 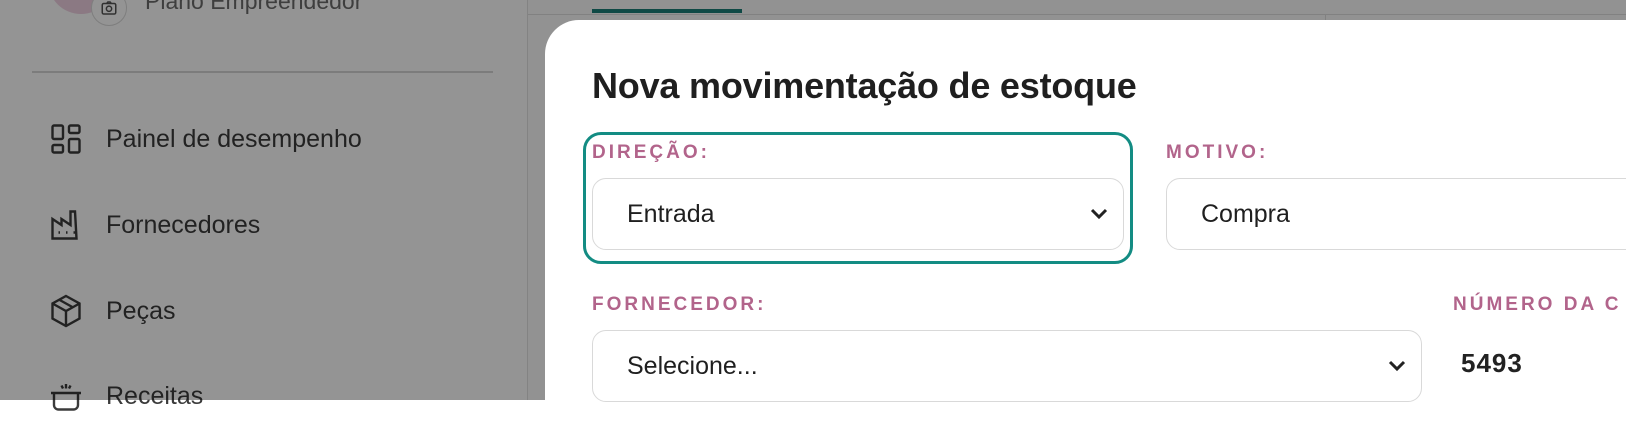 What do you see at coordinates (679, 304) in the screenshot?
I see `supplier-label: FORNECEDOR:` at bounding box center [679, 304].